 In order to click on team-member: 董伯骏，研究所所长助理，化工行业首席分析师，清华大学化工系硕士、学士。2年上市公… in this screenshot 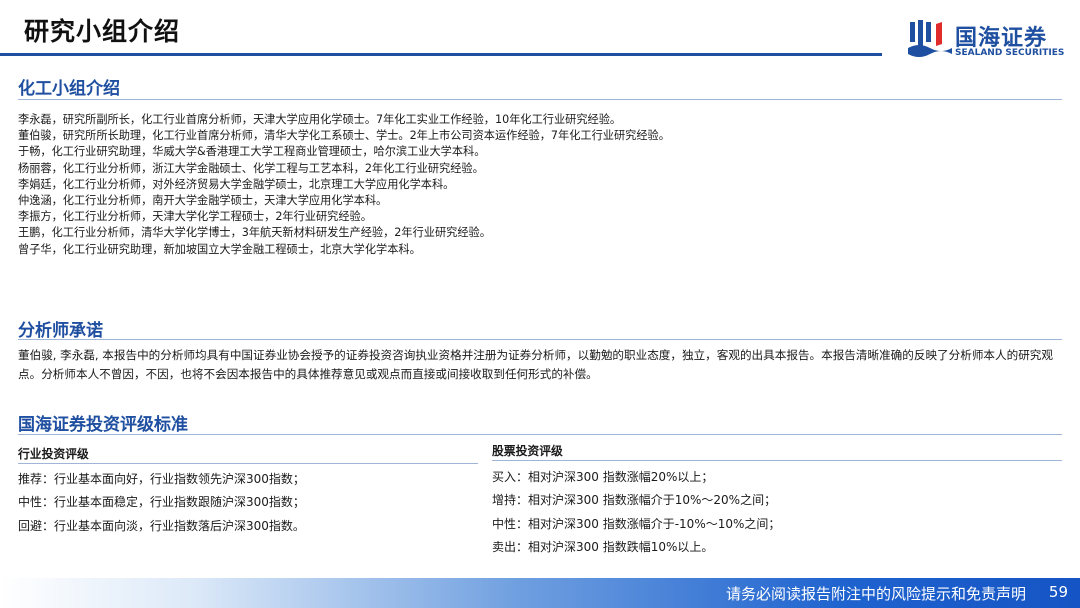, I will do `click(344, 136)`.